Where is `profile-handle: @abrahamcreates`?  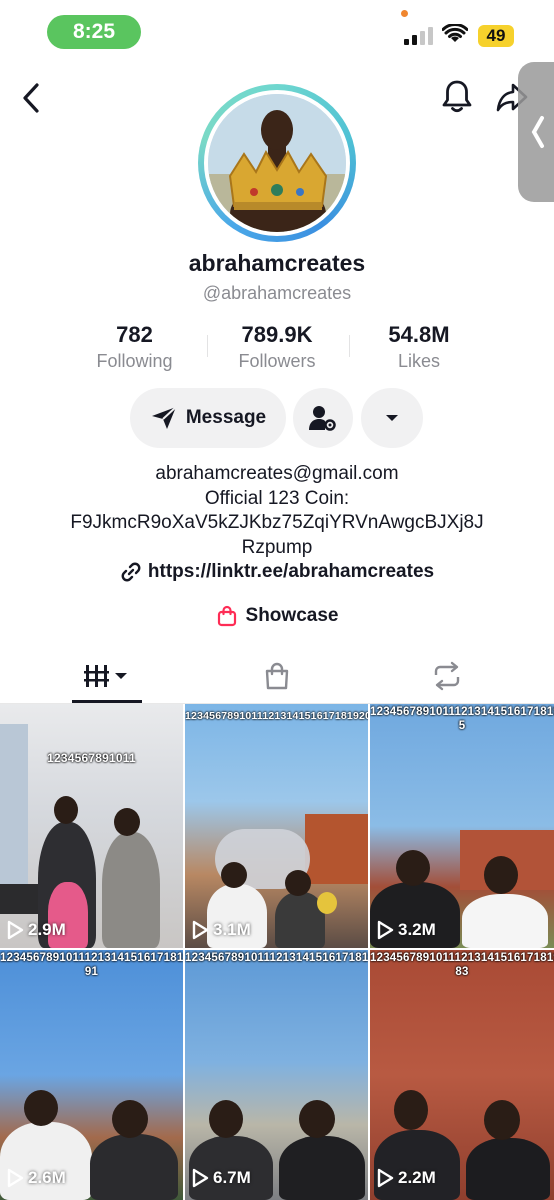
profile-handle: @abrahamcreates is located at coordinates (277, 293).